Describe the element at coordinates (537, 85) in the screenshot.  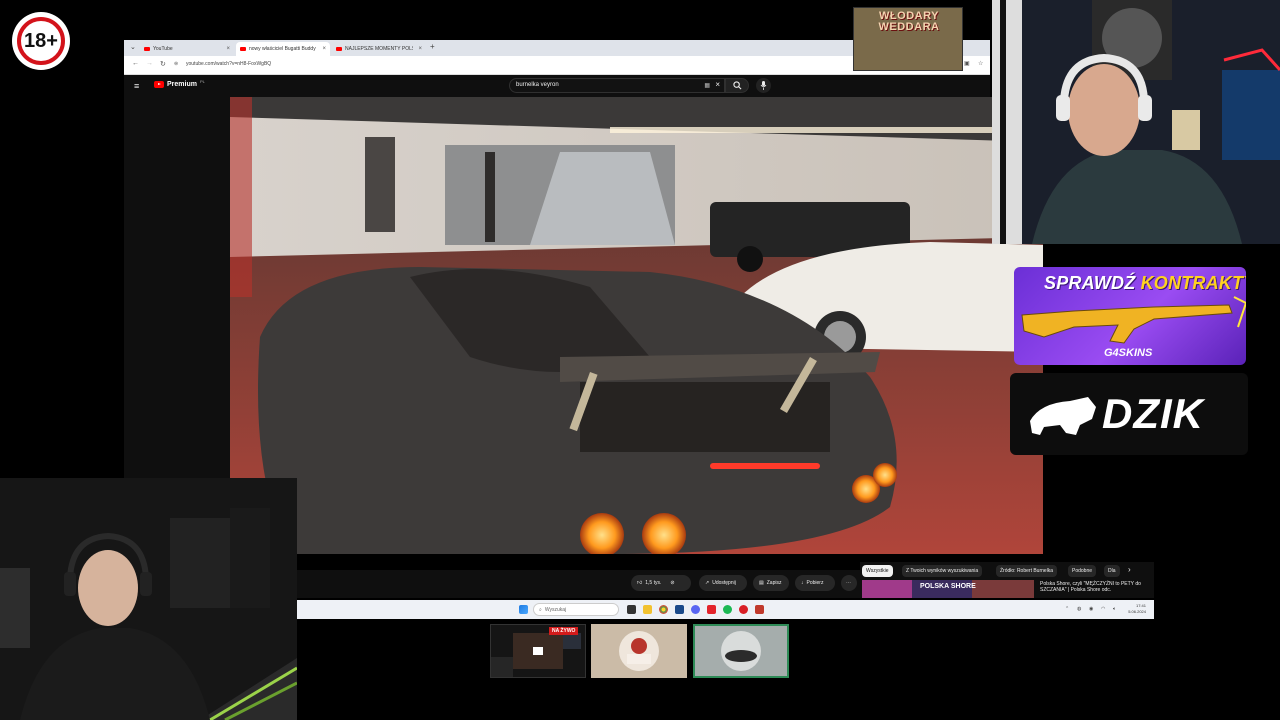
I see `search-query: burnelka veyron` at that location.